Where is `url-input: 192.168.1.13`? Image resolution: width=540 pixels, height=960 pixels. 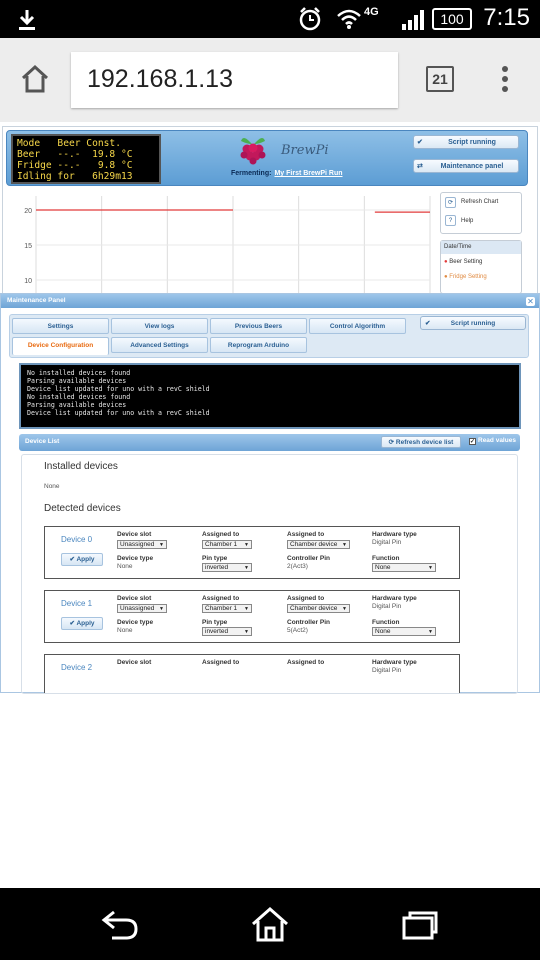
url-input: 192.168.1.13 is located at coordinates (234, 80).